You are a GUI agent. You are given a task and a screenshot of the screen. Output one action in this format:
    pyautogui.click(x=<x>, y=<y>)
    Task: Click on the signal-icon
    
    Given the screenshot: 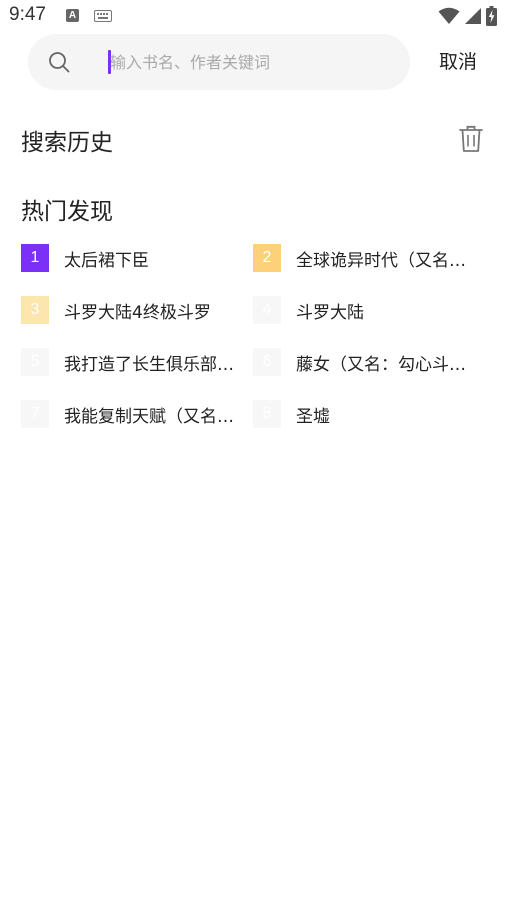 What is the action you would take?
    pyautogui.click(x=473, y=16)
    